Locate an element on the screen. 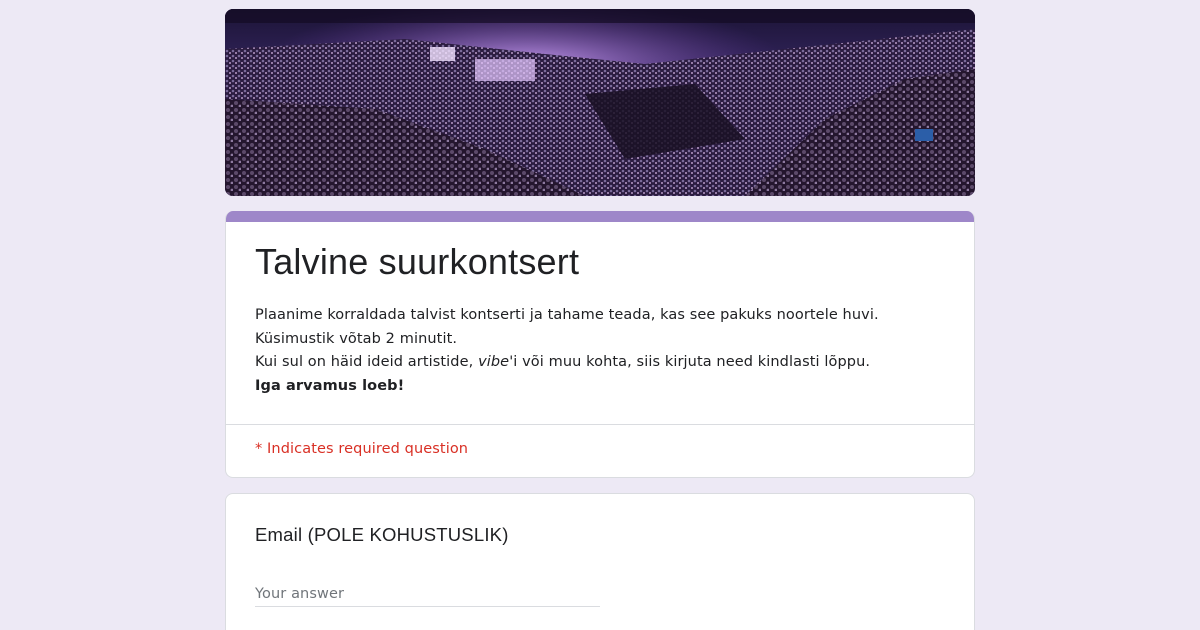  theme-accent-bar is located at coordinates (600, 216).